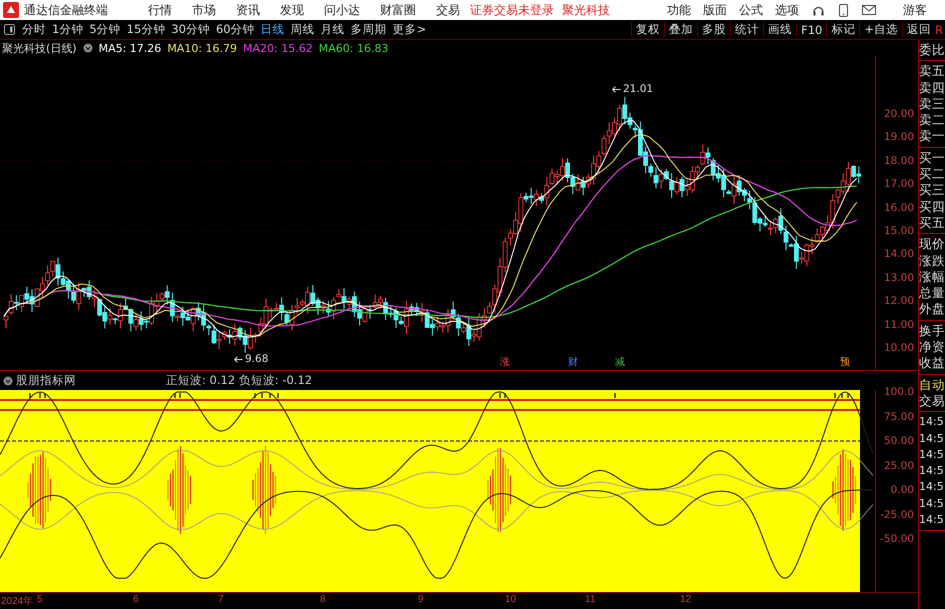 This screenshot has height=609, width=945. I want to click on event-marker: 减, so click(620, 362).